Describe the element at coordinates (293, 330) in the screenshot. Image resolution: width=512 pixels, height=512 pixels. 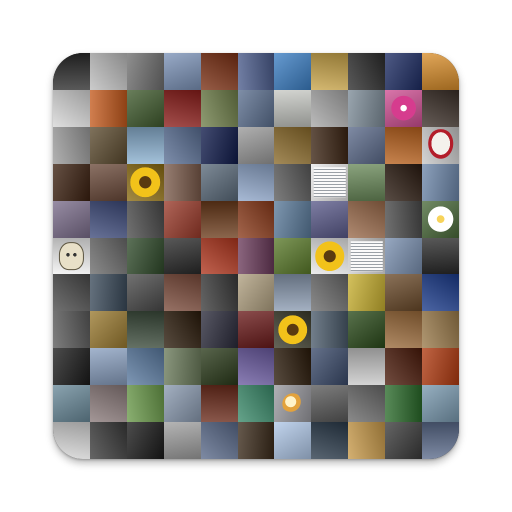
I see `sunflower-icon` at that location.